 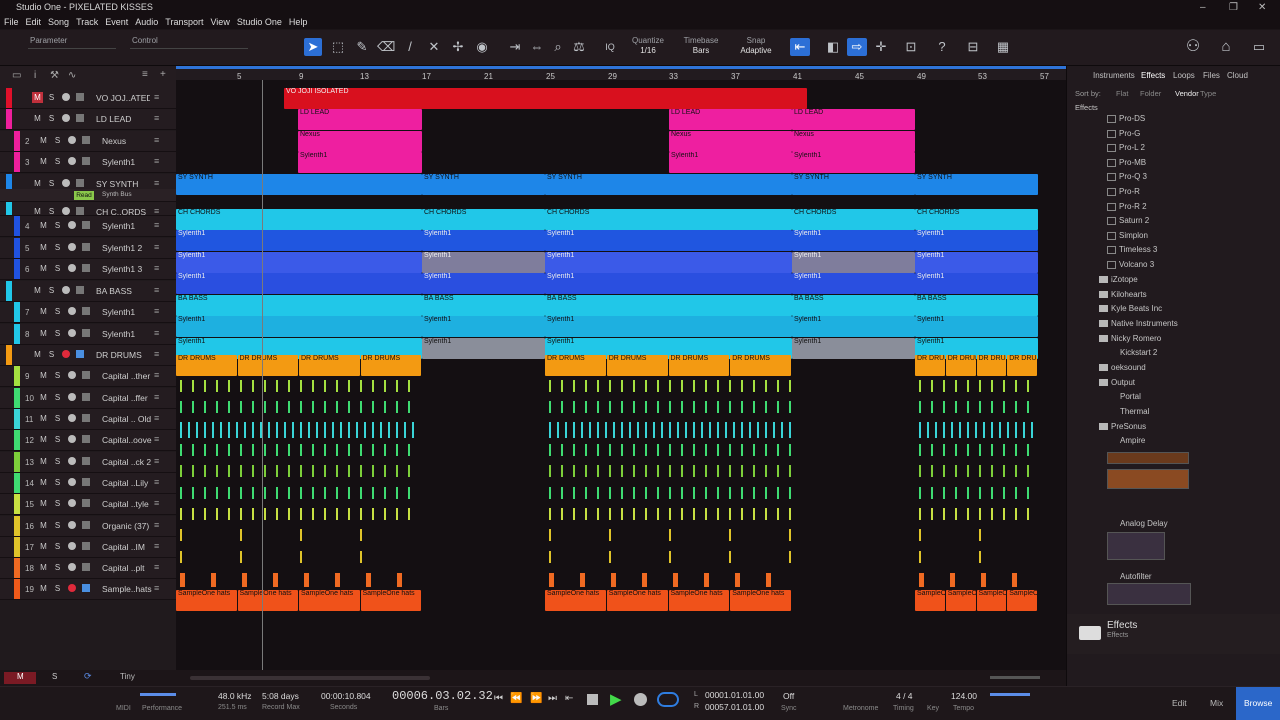 What do you see at coordinates (1129, 191) in the screenshot?
I see `effect-item: Pro-R` at bounding box center [1129, 191].